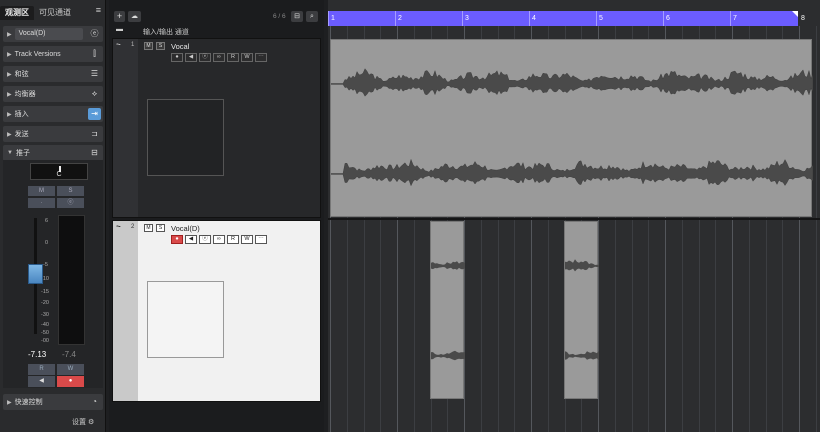 This screenshot has width=820, height=432. I want to click on chord-icon: ☰, so click(94, 73).